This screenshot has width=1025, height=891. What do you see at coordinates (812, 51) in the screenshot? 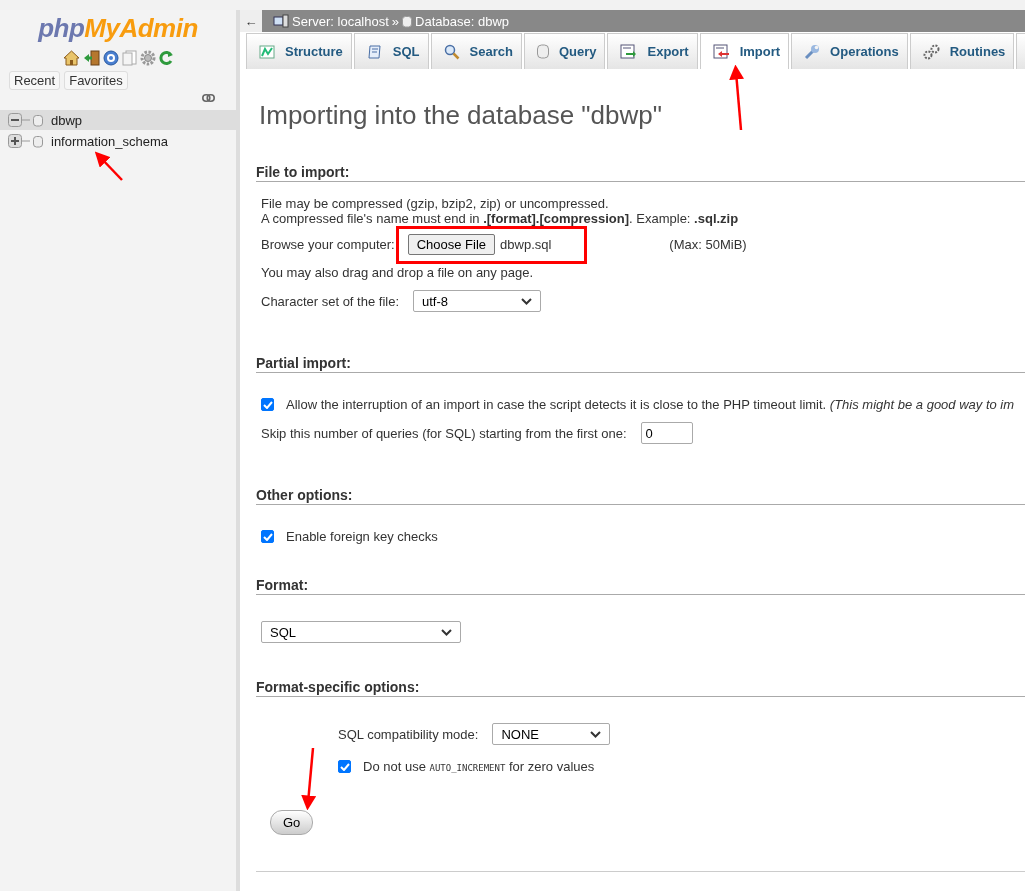
I see `wrench-icon` at bounding box center [812, 51].